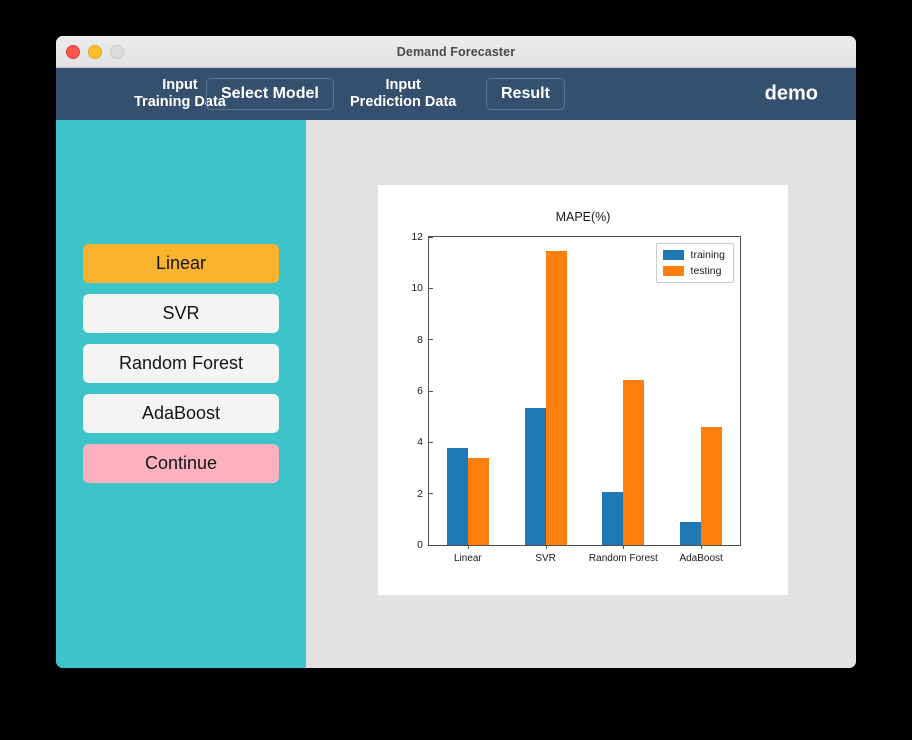  Describe the element at coordinates (270, 94) in the screenshot. I see `nav-button-select-model: Select Model` at that location.